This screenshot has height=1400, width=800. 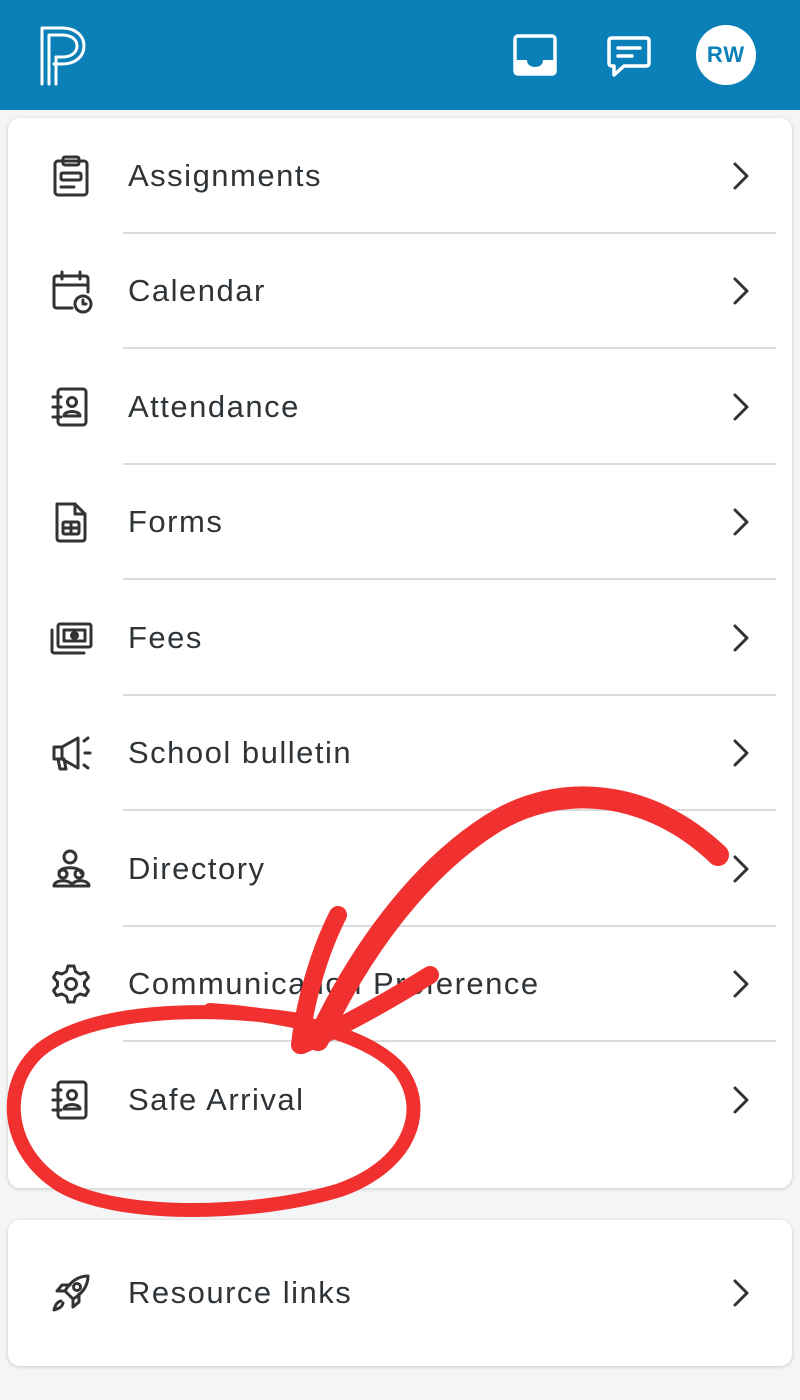 I want to click on menu-item-label: Directory, so click(x=197, y=868).